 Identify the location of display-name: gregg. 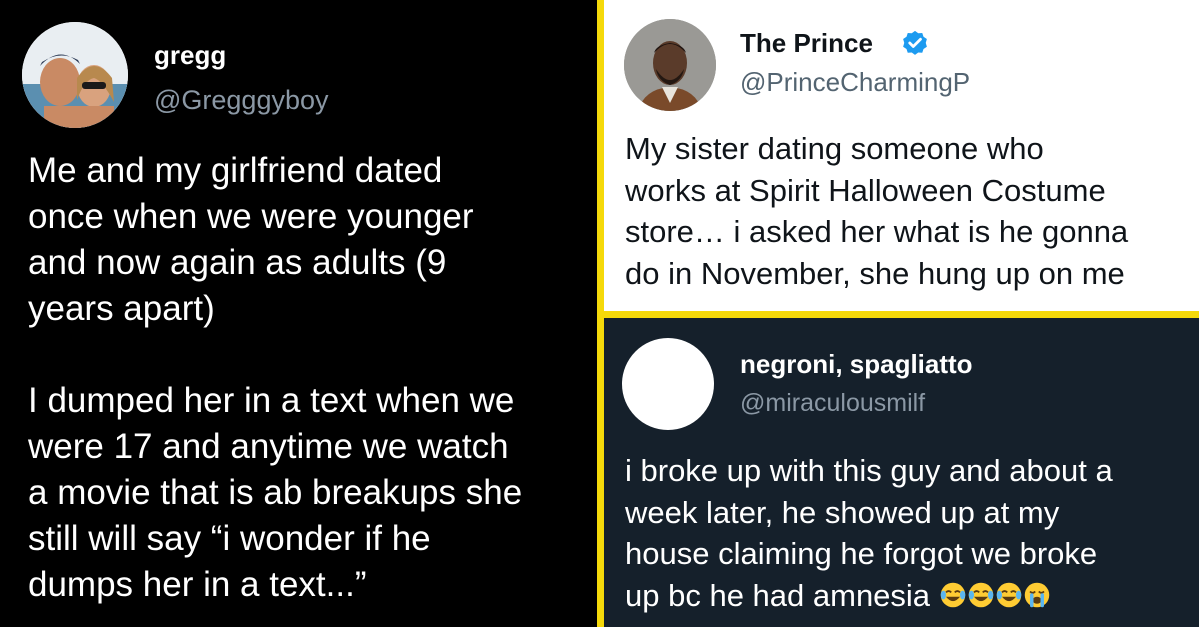
(190, 55).